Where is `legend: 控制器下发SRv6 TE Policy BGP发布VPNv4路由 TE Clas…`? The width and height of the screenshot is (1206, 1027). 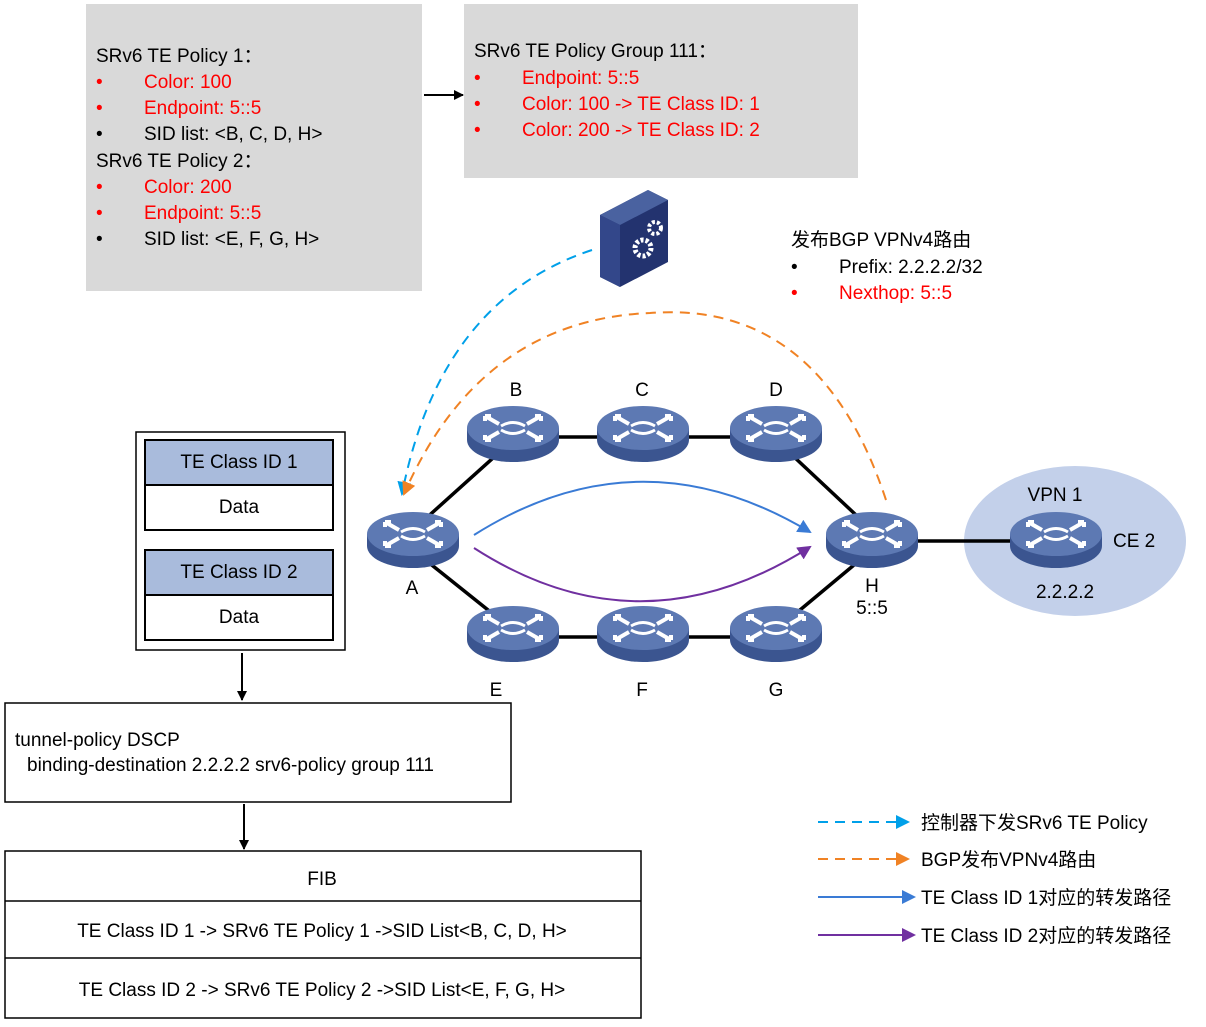 legend: 控制器下发SRv6 TE Policy BGP发布VPNv4路由 TE Clas… is located at coordinates (994, 879).